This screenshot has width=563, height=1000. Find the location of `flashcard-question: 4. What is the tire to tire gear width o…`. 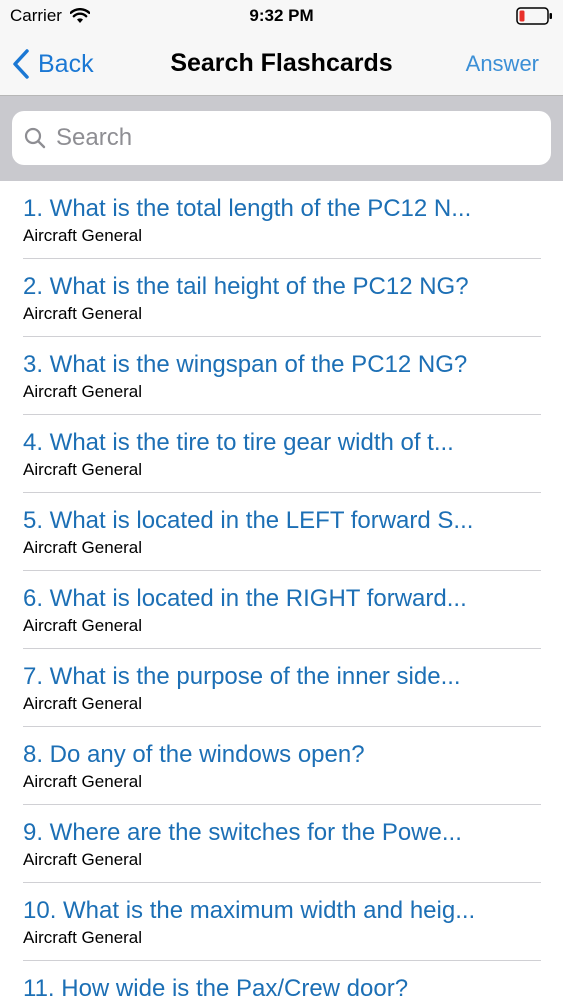

flashcard-question: 4. What is the tire to tire gear width o… is located at coordinates (238, 442).